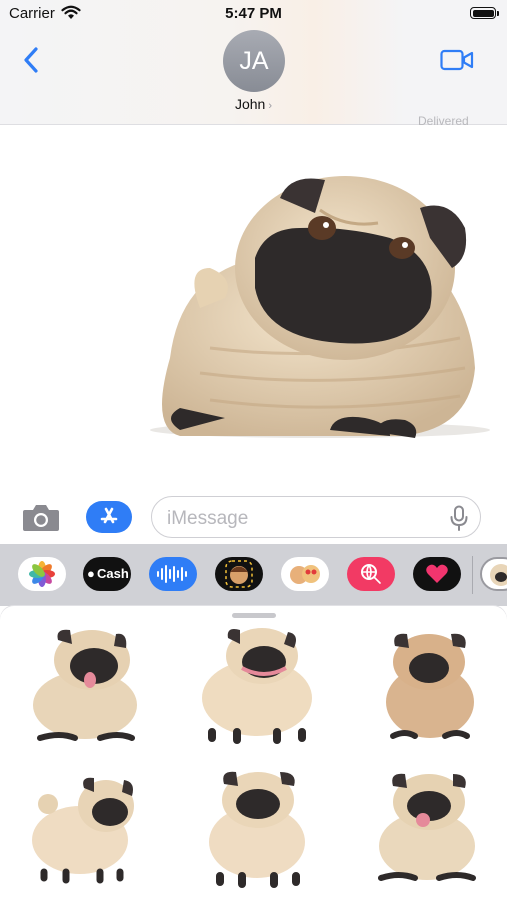 Image resolution: width=507 pixels, height=900 pixels. What do you see at coordinates (85, 827) in the screenshot?
I see `sticker-pug-curly-tail` at bounding box center [85, 827].